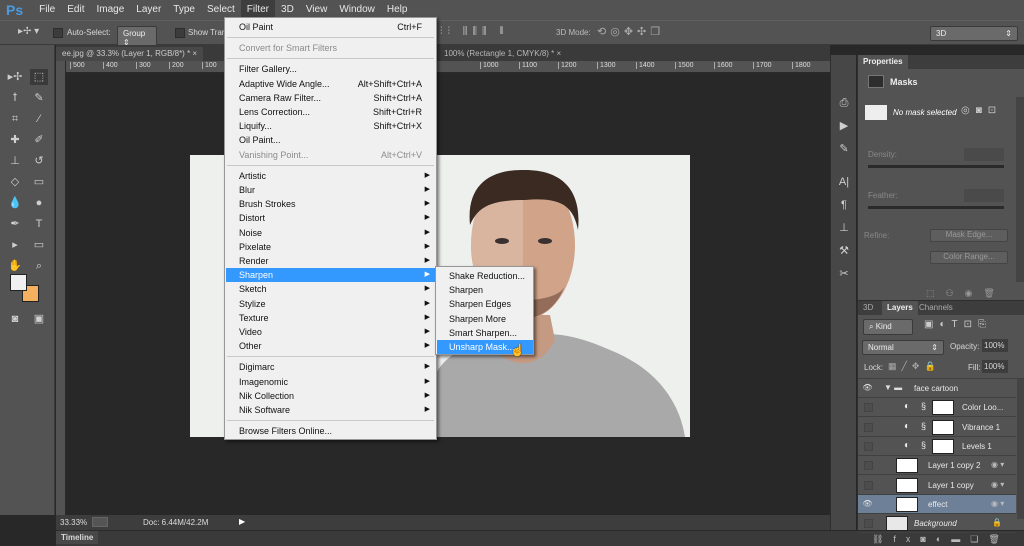 The image size is (1024, 546). What do you see at coordinates (39, 245) in the screenshot?
I see `shape-tool-icon: ▭` at bounding box center [39, 245].